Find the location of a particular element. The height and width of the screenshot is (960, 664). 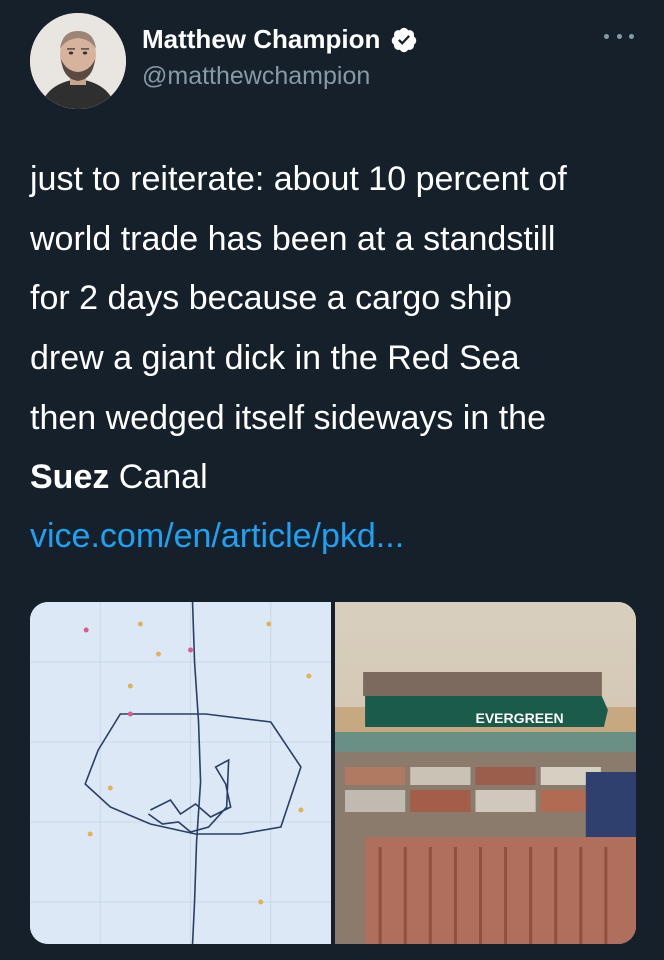

tweet-text-line: then wedged itself sideways in the is located at coordinates (288, 417).